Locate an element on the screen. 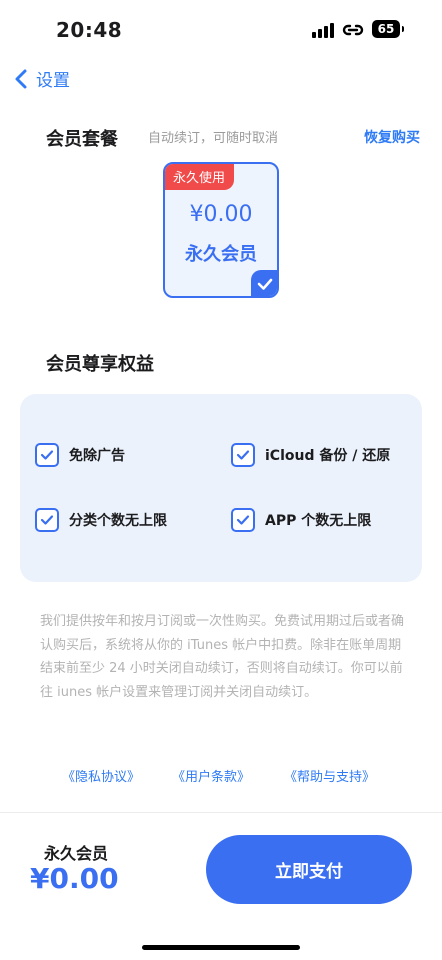  benefits-title: 会员尊享权益 is located at coordinates (100, 364).